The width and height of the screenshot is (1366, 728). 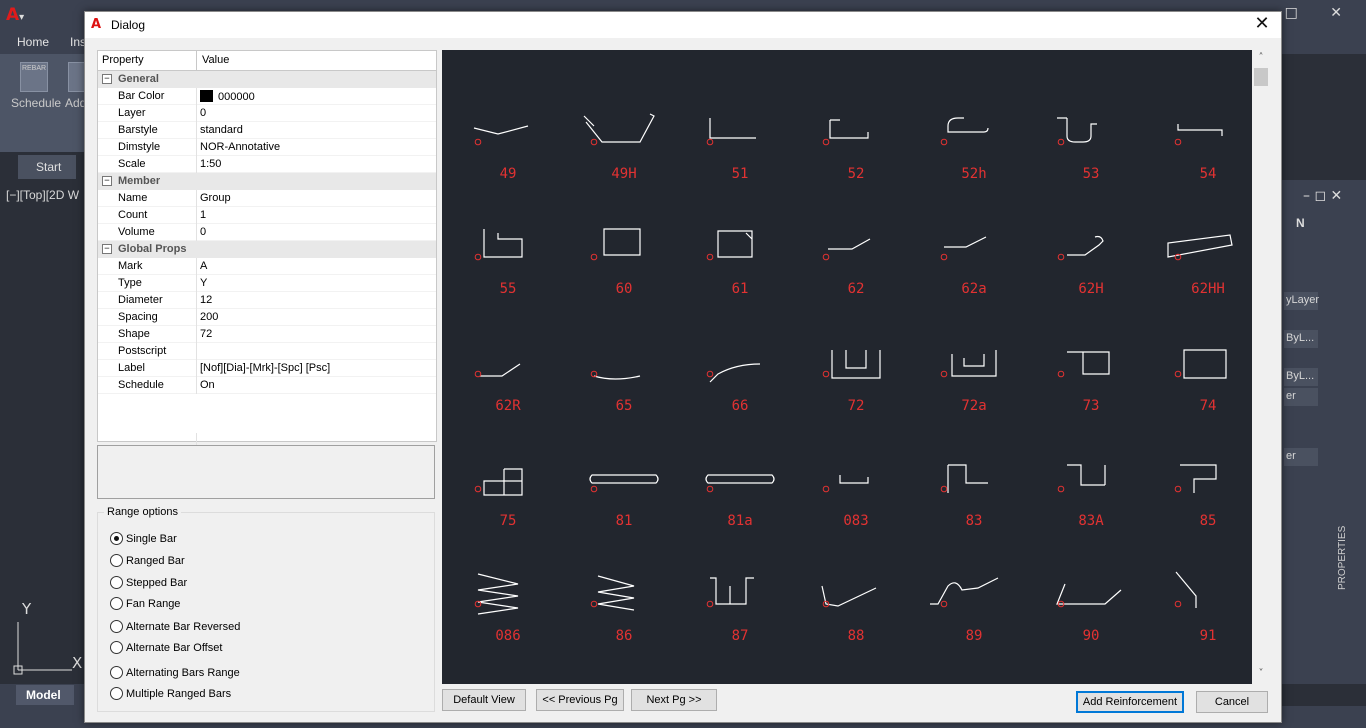 I want to click on property-row: Dimstyle NOR-Annotative, so click(x=267, y=147).